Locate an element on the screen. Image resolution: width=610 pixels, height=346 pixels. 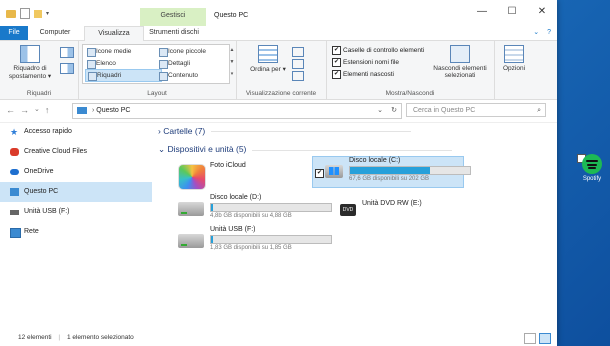
chevron-down-icon: ▾ is located at coordinates (47, 13).